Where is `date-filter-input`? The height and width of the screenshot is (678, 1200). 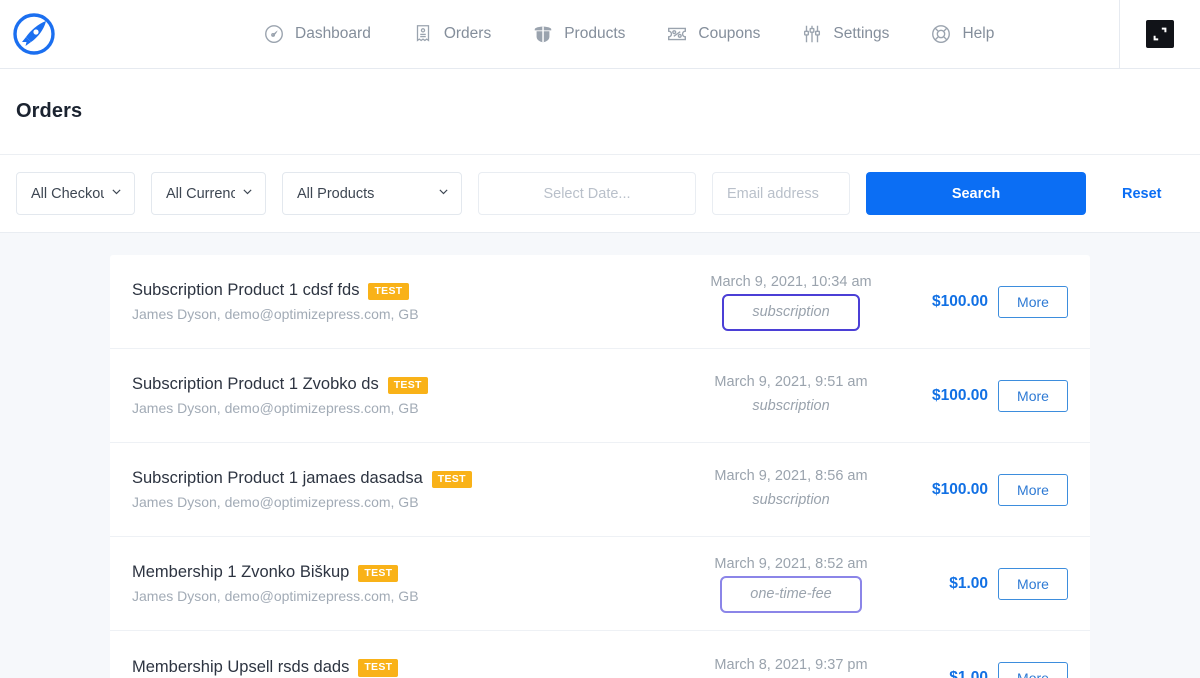
date-filter-input is located at coordinates (587, 193).